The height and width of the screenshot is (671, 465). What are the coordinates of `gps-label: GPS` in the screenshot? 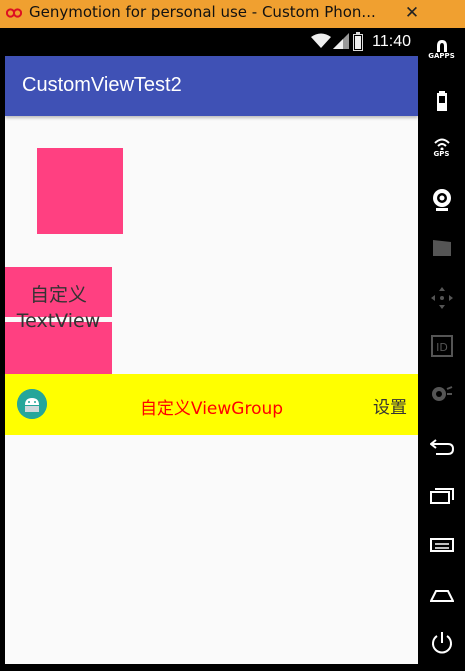 It's located at (441, 154).